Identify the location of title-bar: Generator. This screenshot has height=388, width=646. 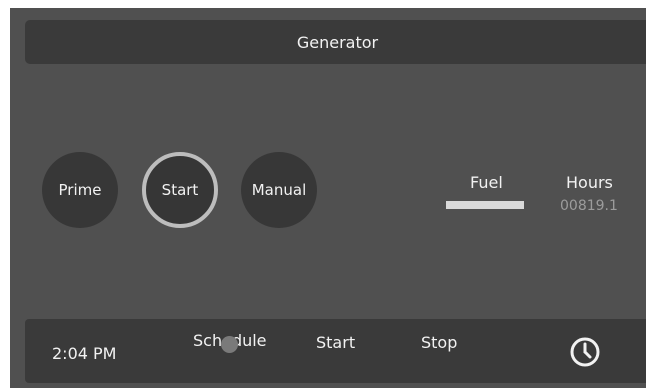
(335, 42).